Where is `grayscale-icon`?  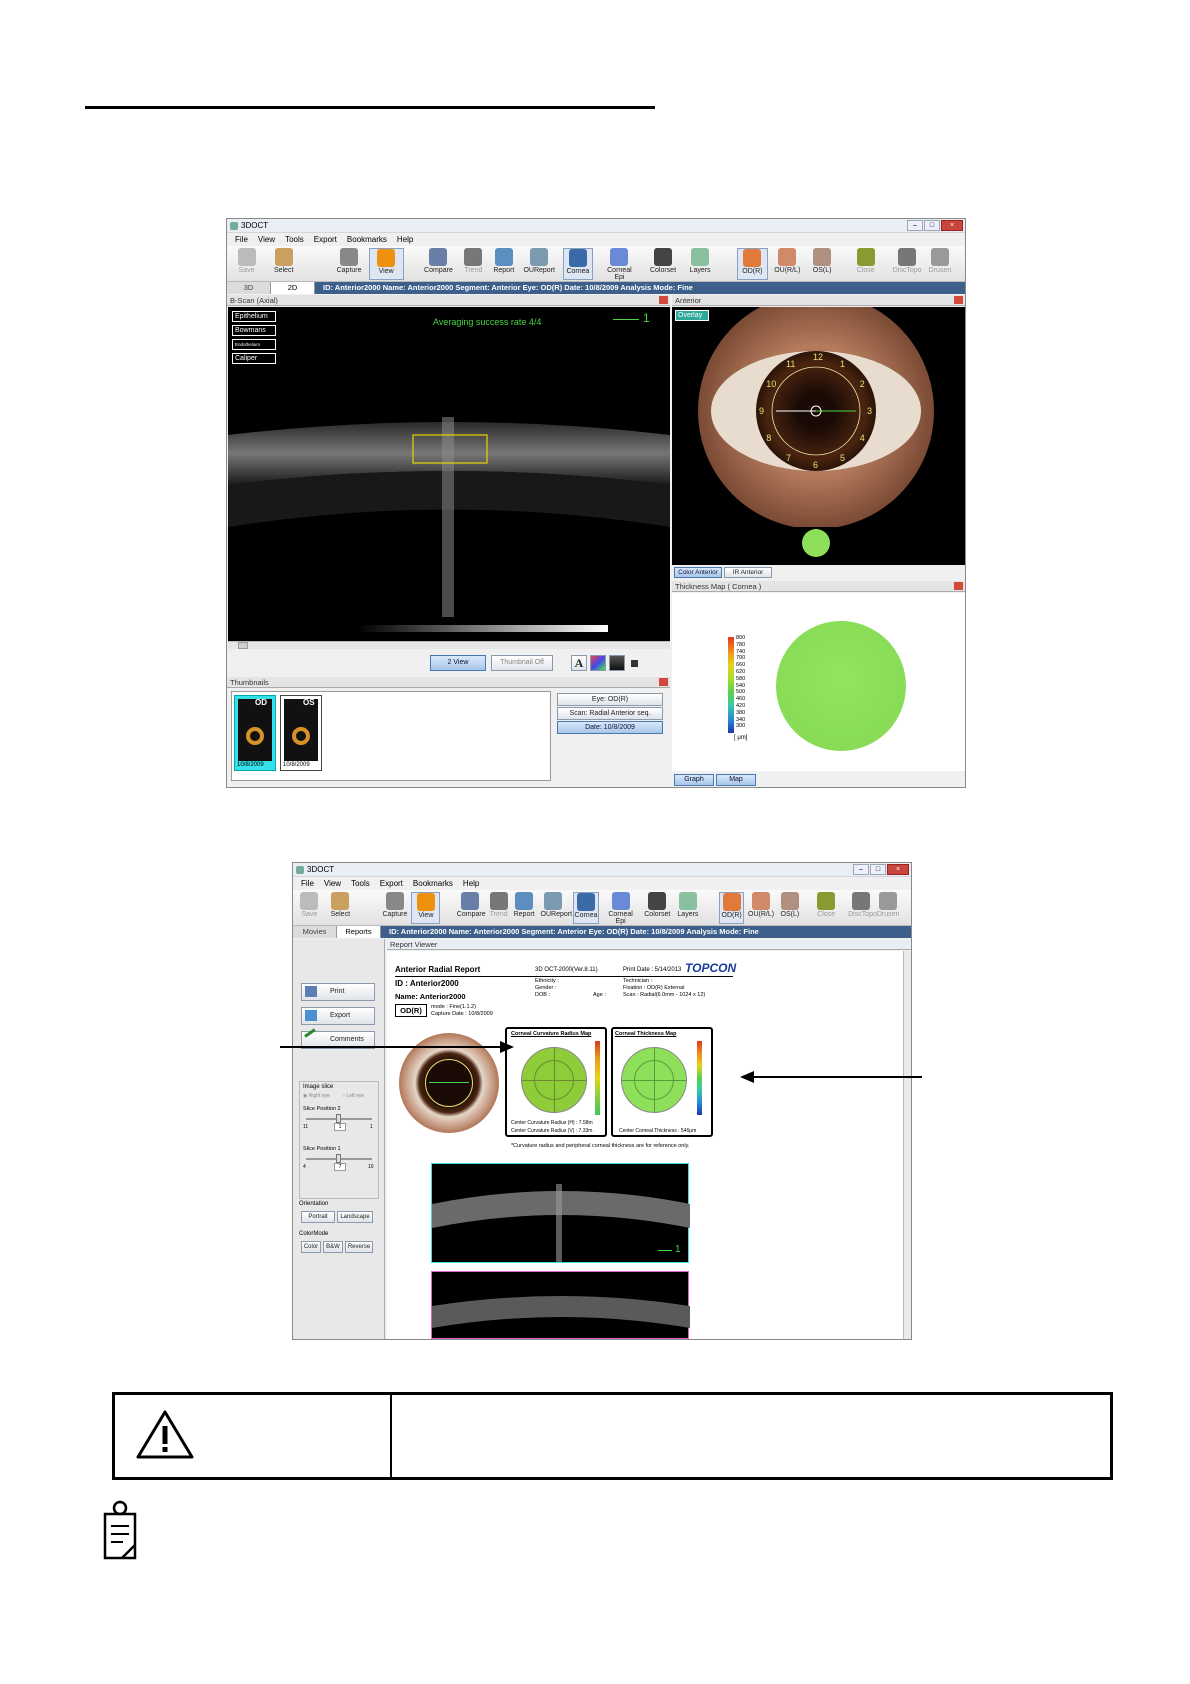
grayscale-icon is located at coordinates (617, 663).